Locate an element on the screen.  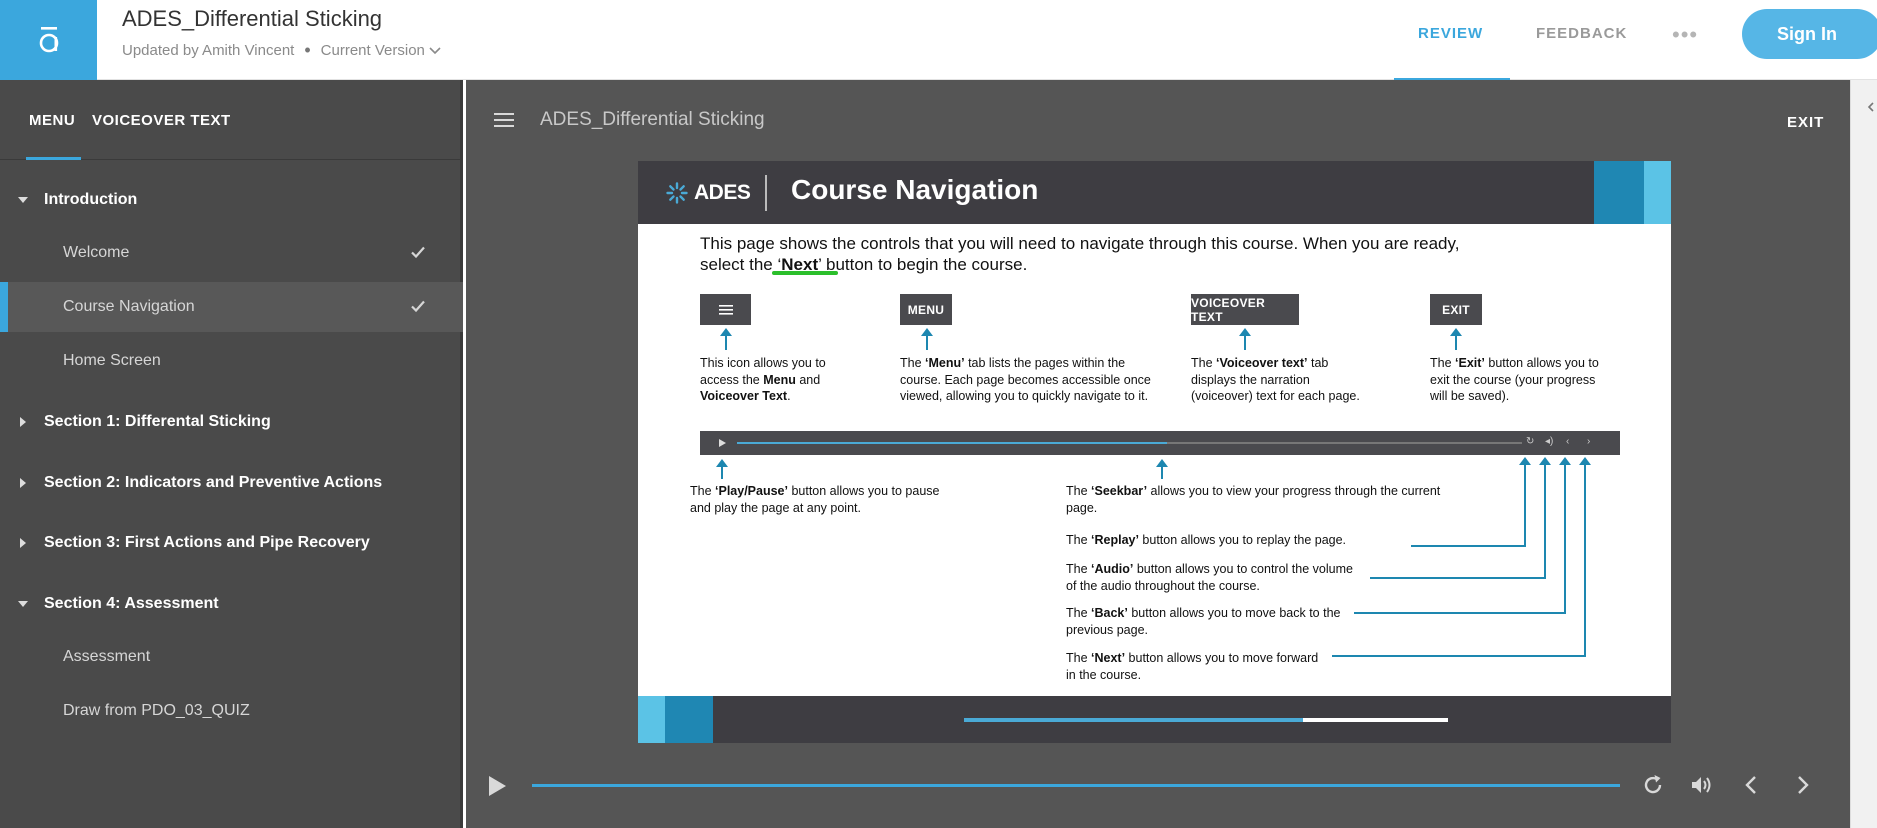
sidebar-item-assessment: Assessment is located at coordinates (231, 657).